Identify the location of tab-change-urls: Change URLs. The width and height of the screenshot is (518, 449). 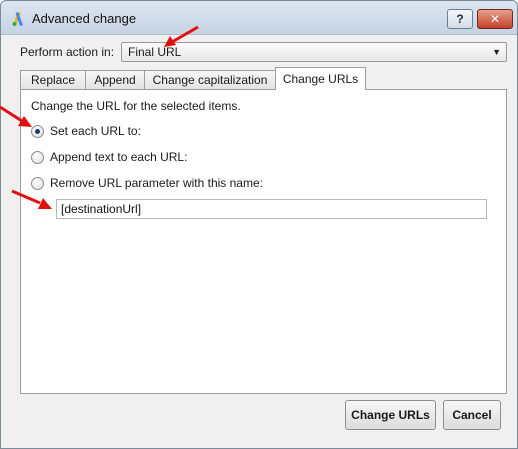
(320, 78).